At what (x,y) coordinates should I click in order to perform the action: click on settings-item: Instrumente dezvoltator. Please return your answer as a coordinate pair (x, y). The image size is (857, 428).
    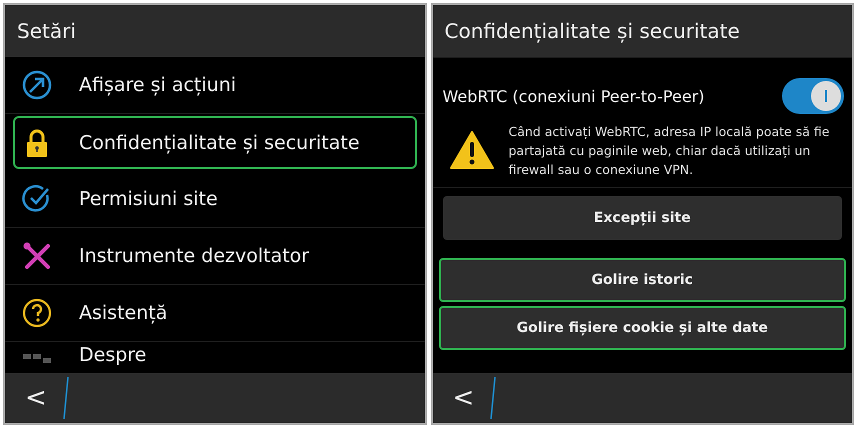
    Looking at the image, I should click on (214, 256).